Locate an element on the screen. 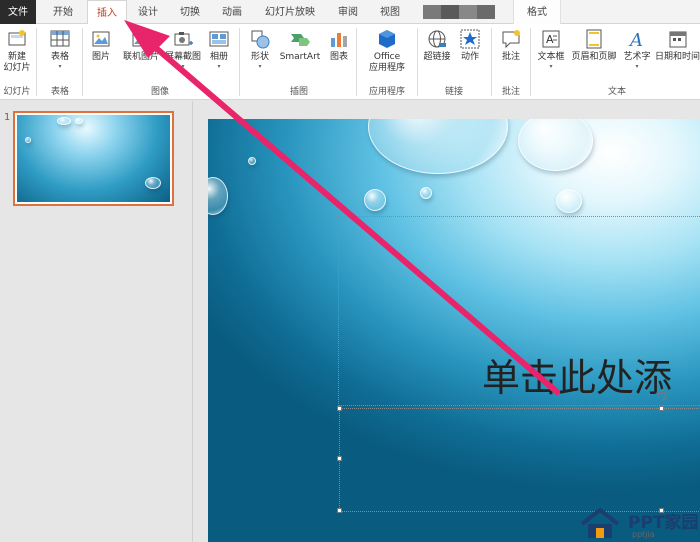 The image size is (700, 542). hyperlink-label: 超链接 is located at coordinates (437, 57).